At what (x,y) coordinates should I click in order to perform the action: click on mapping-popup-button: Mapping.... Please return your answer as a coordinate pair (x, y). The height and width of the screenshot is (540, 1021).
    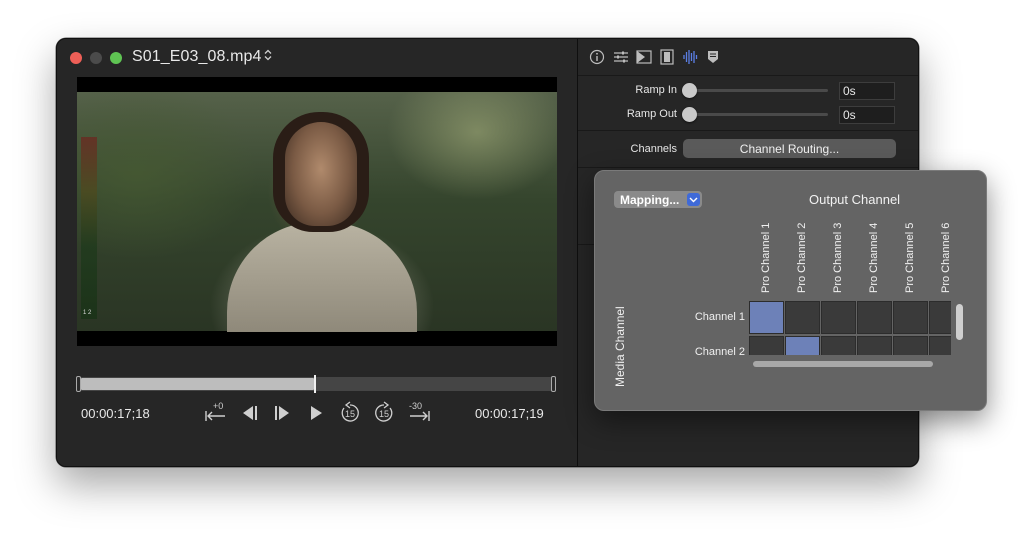
    Looking at the image, I should click on (658, 199).